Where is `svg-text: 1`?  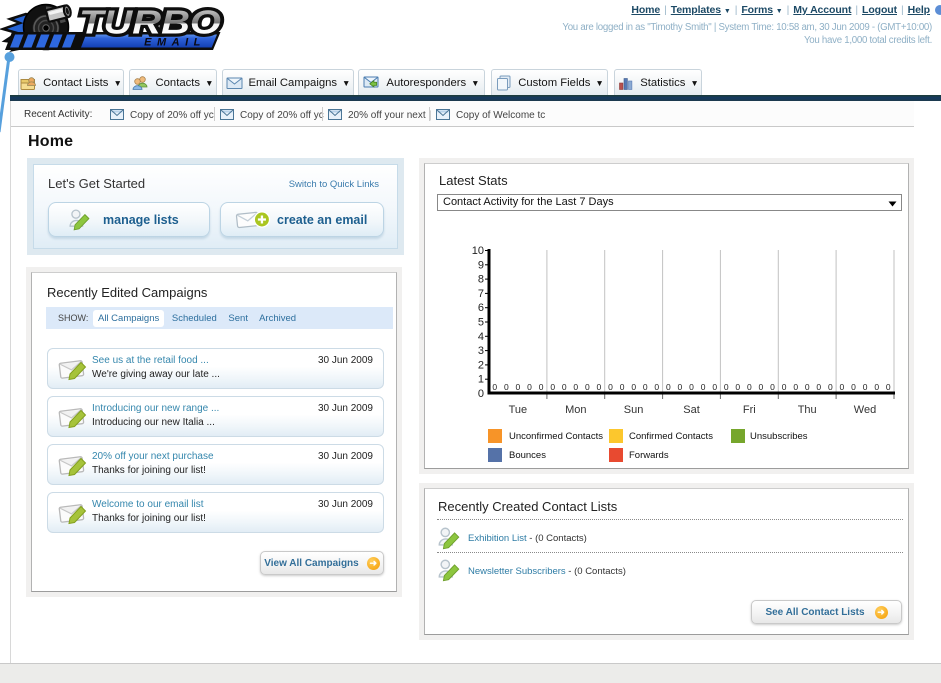
svg-text: 1 is located at coordinates (481, 380).